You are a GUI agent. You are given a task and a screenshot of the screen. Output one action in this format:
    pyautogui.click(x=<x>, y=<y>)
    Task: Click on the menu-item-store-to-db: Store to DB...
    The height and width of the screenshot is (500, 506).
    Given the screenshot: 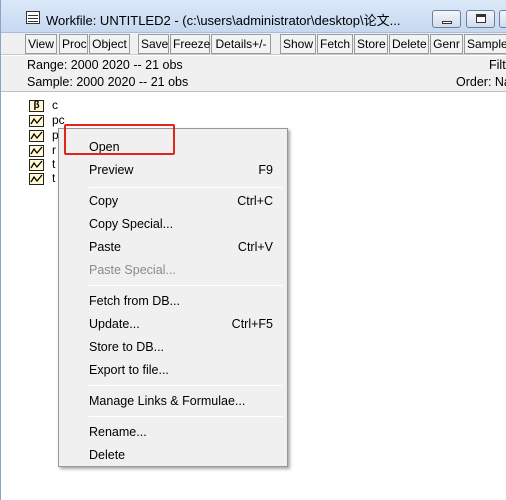 What is the action you would take?
    pyautogui.click(x=181, y=347)
    